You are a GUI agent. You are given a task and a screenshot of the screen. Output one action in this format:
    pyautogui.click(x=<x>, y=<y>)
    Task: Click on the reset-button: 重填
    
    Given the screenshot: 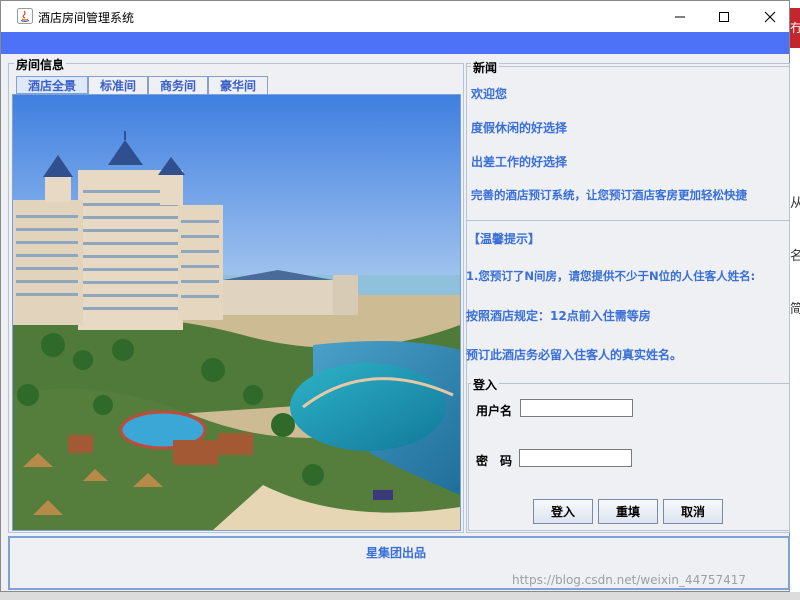 What is the action you would take?
    pyautogui.click(x=628, y=511)
    